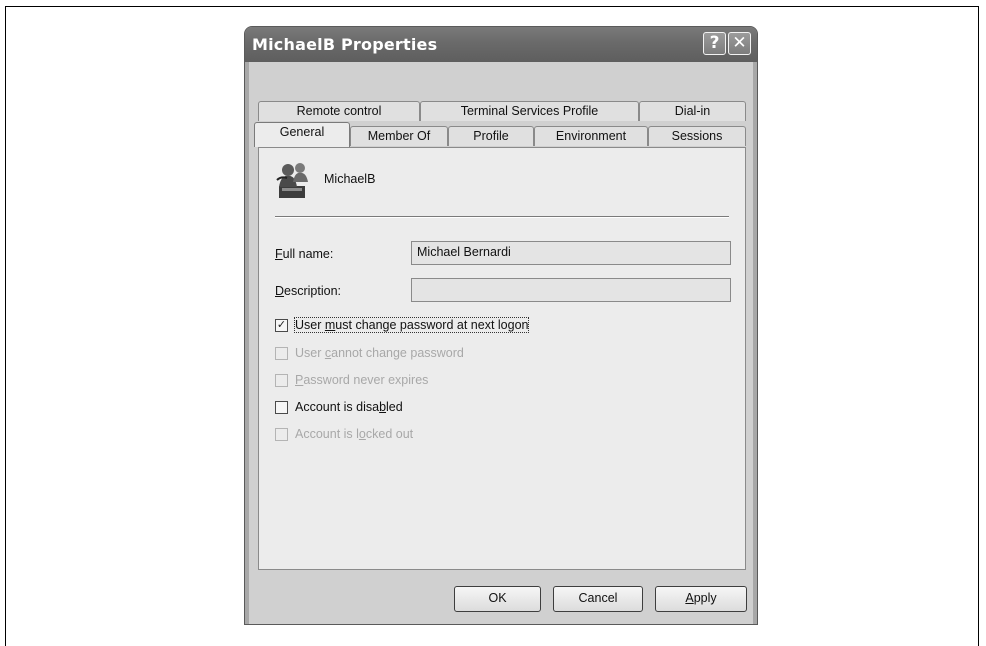  Describe the element at coordinates (571, 290) in the screenshot. I see `description-field` at that location.